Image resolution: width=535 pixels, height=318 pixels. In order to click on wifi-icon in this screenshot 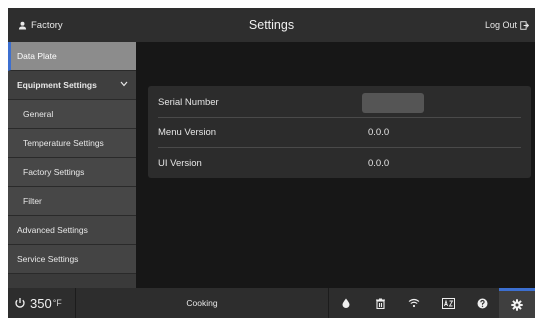, I will do `click(414, 303)`.